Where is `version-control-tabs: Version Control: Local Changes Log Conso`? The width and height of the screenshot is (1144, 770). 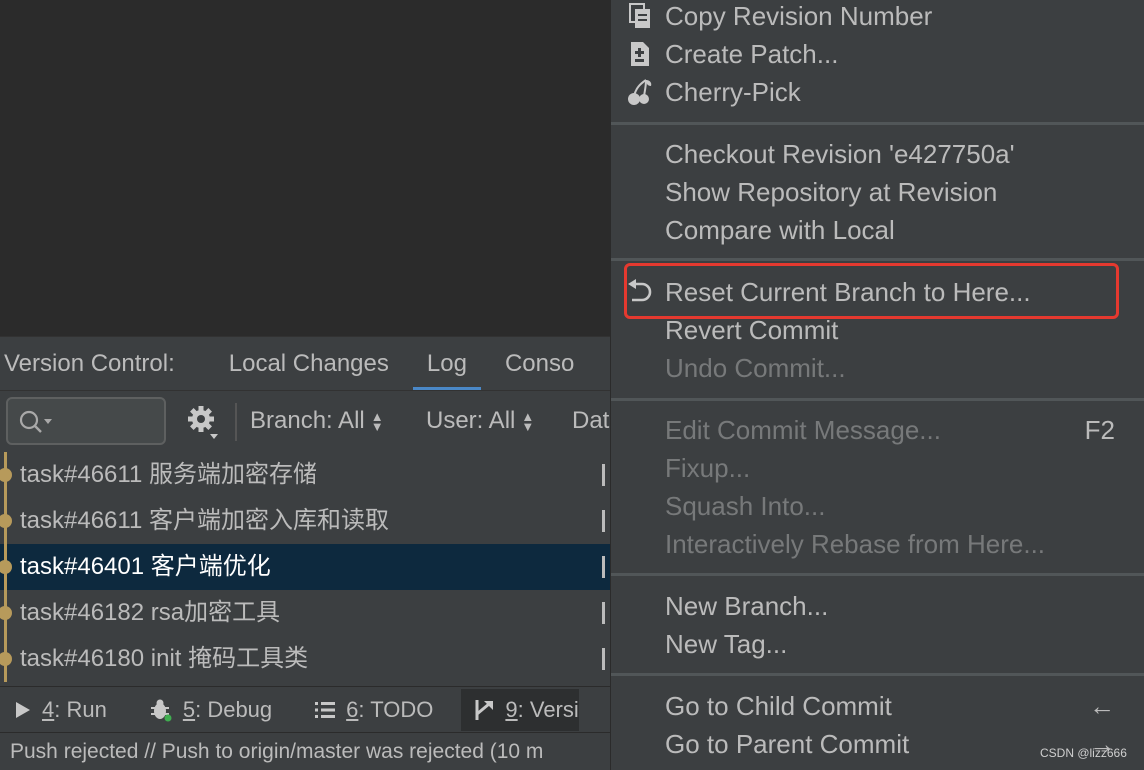
version-control-tabs: Version Control: Local Changes Log Conso is located at coordinates (305, 363).